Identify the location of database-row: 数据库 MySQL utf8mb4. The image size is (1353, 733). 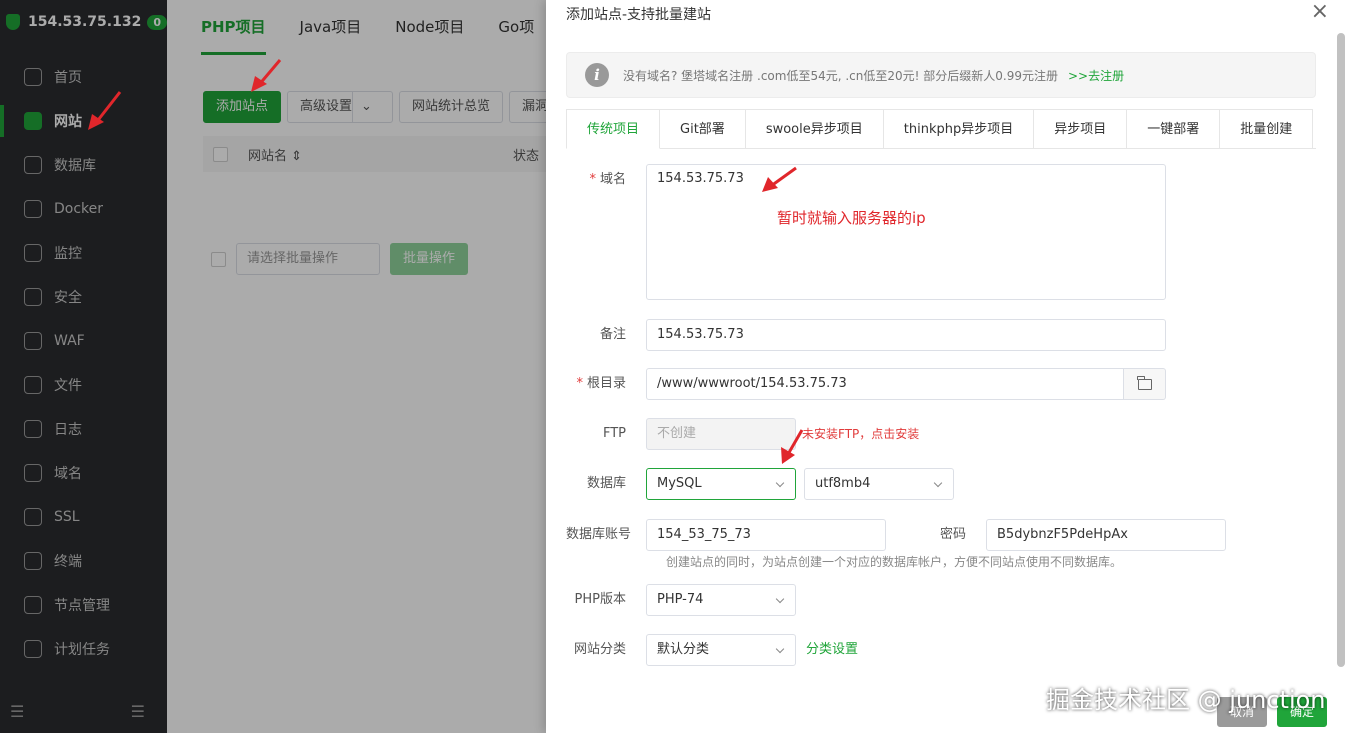
(760, 484).